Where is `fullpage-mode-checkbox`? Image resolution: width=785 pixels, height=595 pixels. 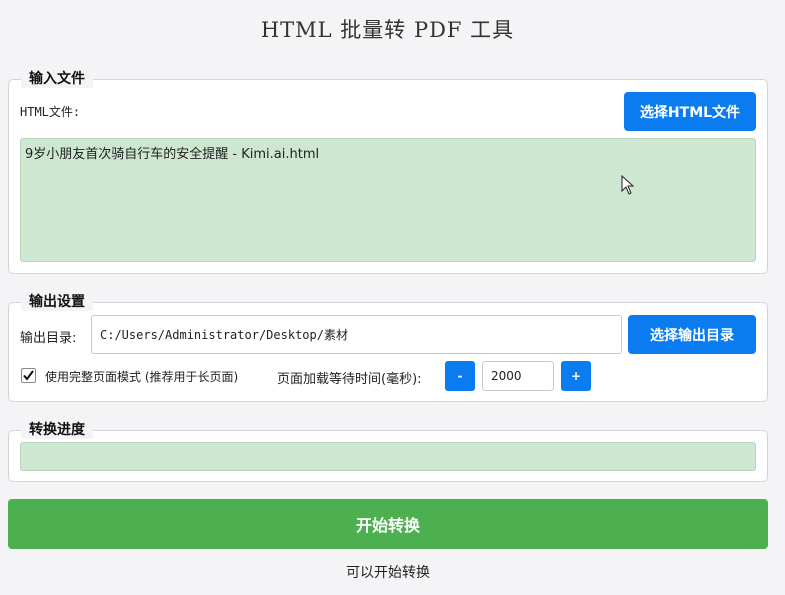 fullpage-mode-checkbox is located at coordinates (28, 375).